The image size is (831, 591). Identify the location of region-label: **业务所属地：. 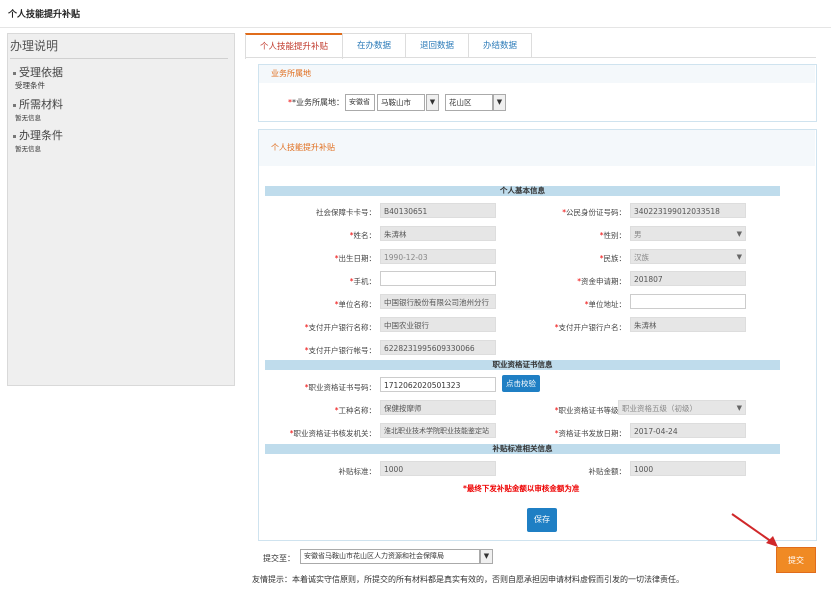
(316, 102).